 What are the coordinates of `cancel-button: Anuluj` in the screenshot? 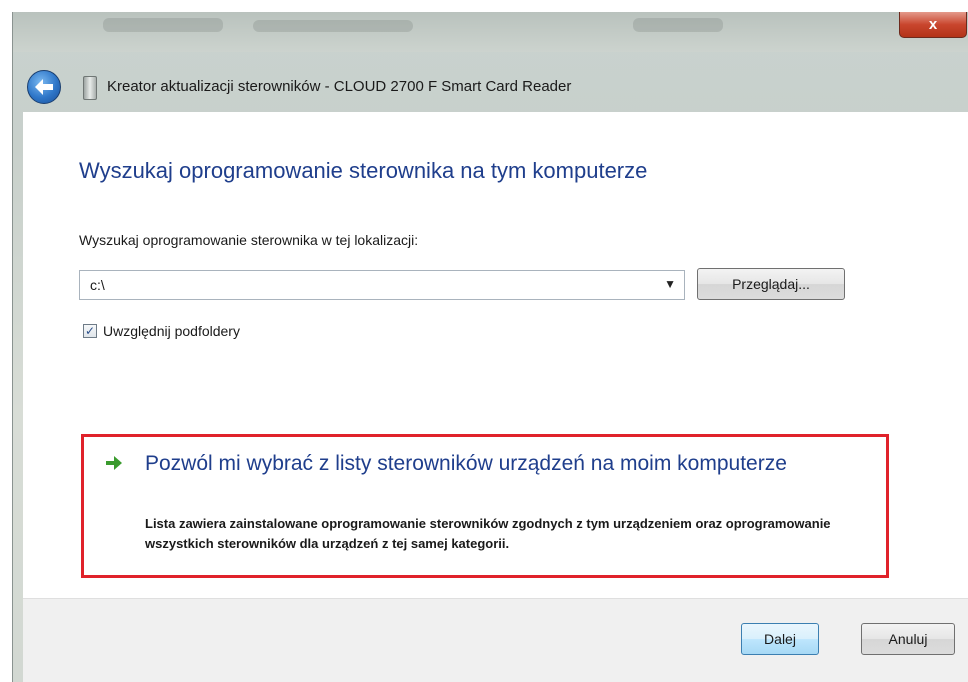 It's located at (908, 639).